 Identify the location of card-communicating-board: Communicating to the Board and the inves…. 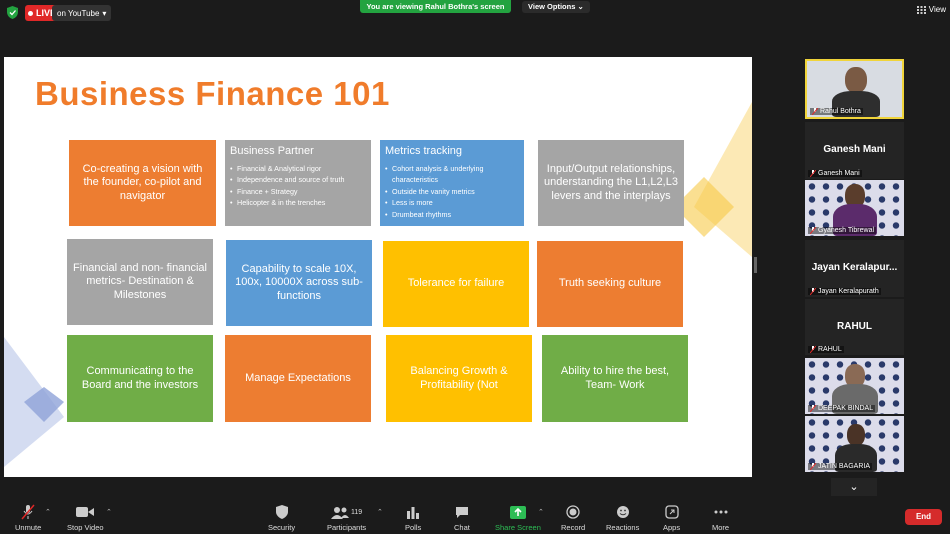
(140, 378).